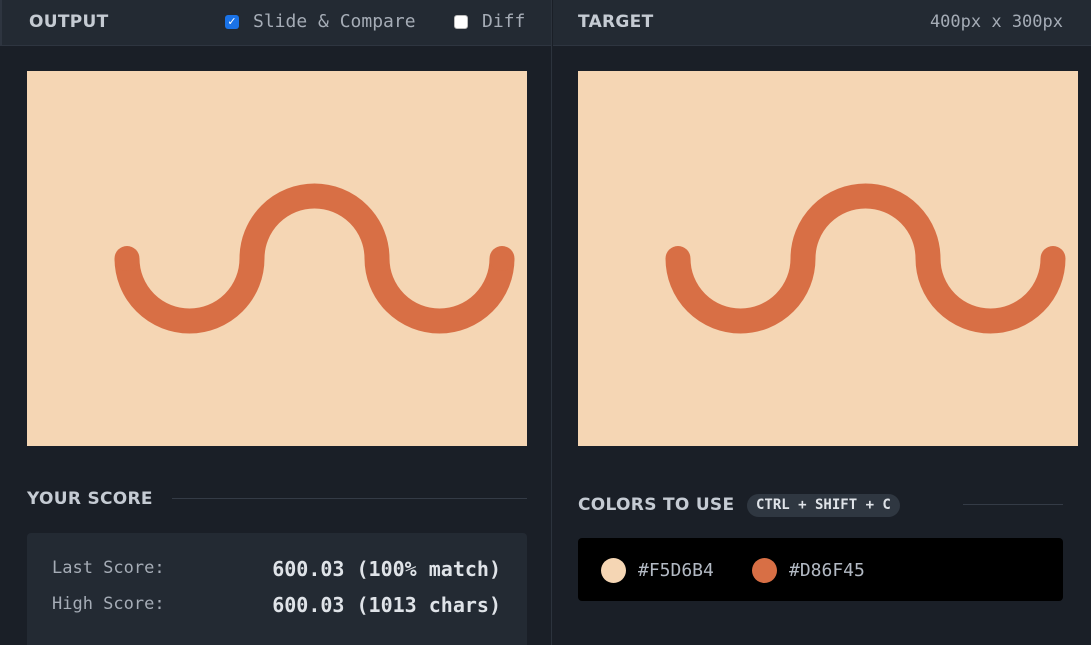 The image size is (1091, 645). Describe the element at coordinates (108, 568) in the screenshot. I see `last-score-label: Last Score:` at that location.